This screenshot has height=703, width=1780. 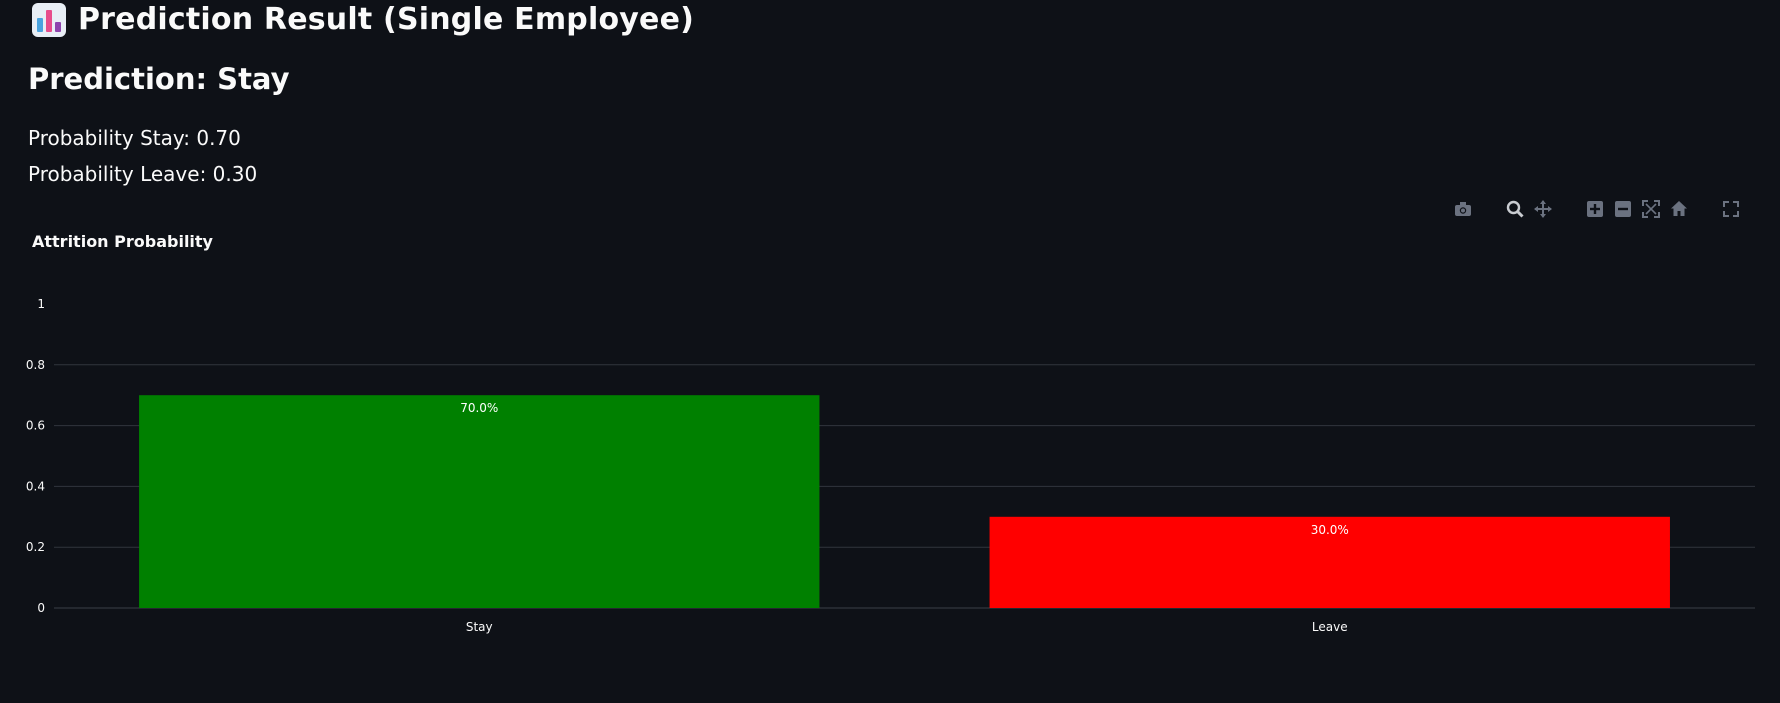 What do you see at coordinates (35, 486) in the screenshot?
I see `y-tick-label: 0.4` at bounding box center [35, 486].